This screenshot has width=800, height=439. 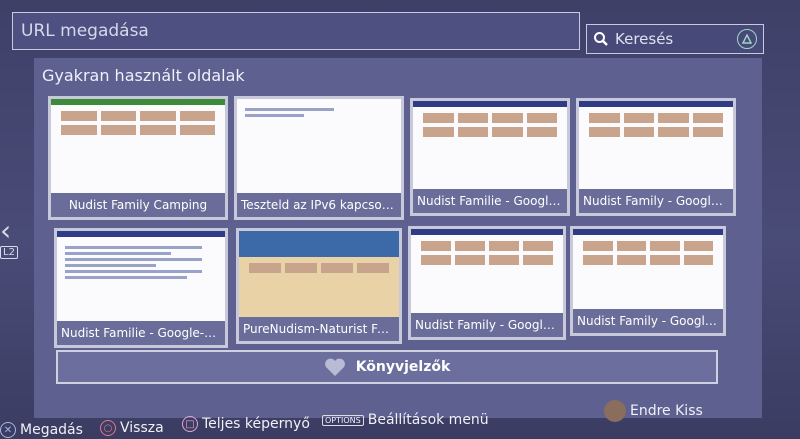 I want to click on footer-back-label: Vissza, so click(x=142, y=428).